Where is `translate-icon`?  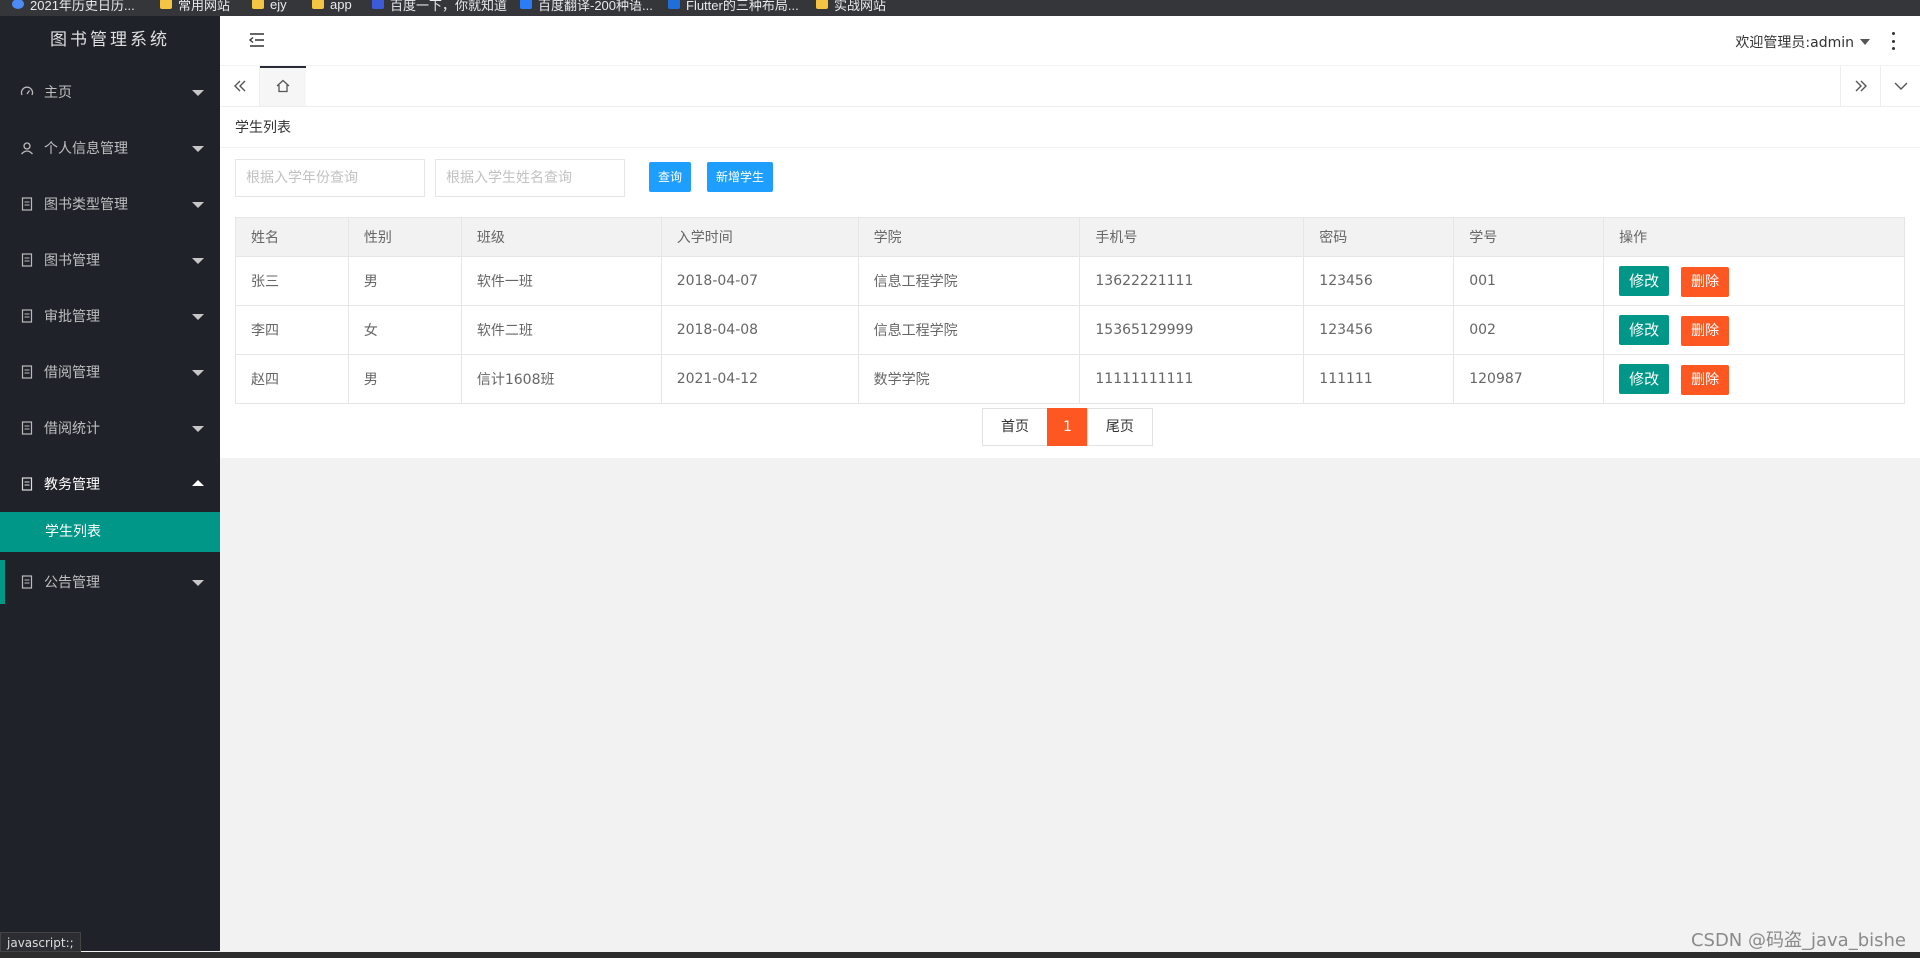 translate-icon is located at coordinates (526, 4).